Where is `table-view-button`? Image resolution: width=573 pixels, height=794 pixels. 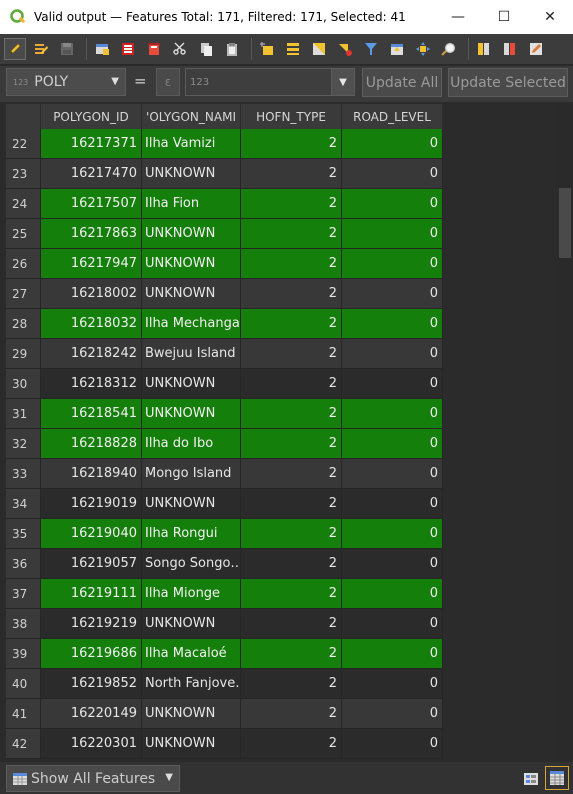 table-view-button is located at coordinates (557, 778).